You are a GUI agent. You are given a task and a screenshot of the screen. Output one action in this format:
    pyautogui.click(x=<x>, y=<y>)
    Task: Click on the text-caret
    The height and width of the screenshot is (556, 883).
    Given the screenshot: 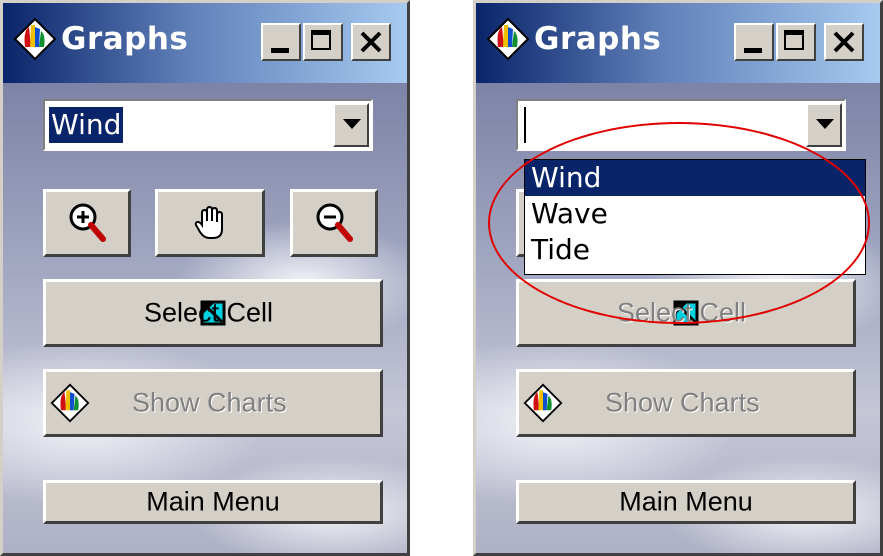 What is the action you would take?
    pyautogui.click(x=525, y=125)
    